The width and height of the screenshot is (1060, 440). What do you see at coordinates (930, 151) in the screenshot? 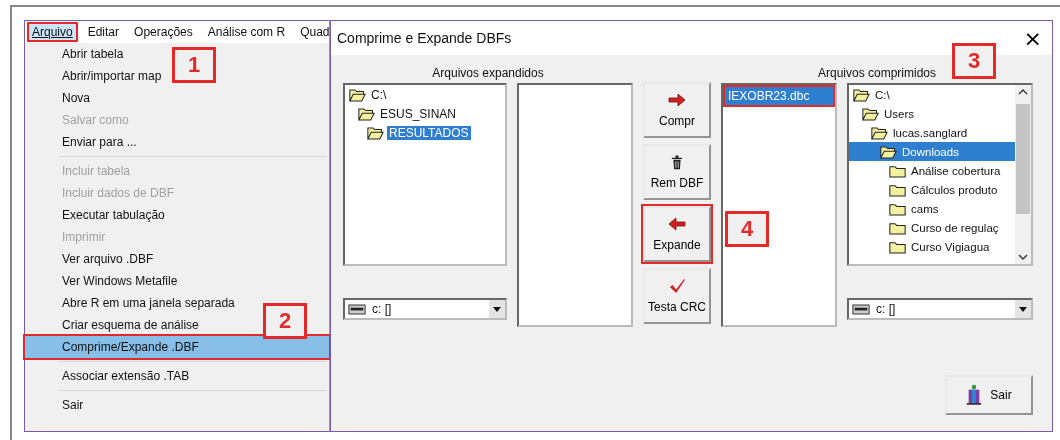
I see `folder-item: Downloads` at bounding box center [930, 151].